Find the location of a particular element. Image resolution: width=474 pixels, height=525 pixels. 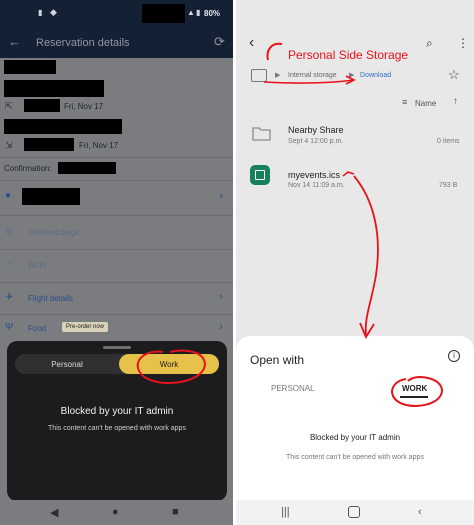

file-meta: 0 items is located at coordinates (448, 141).